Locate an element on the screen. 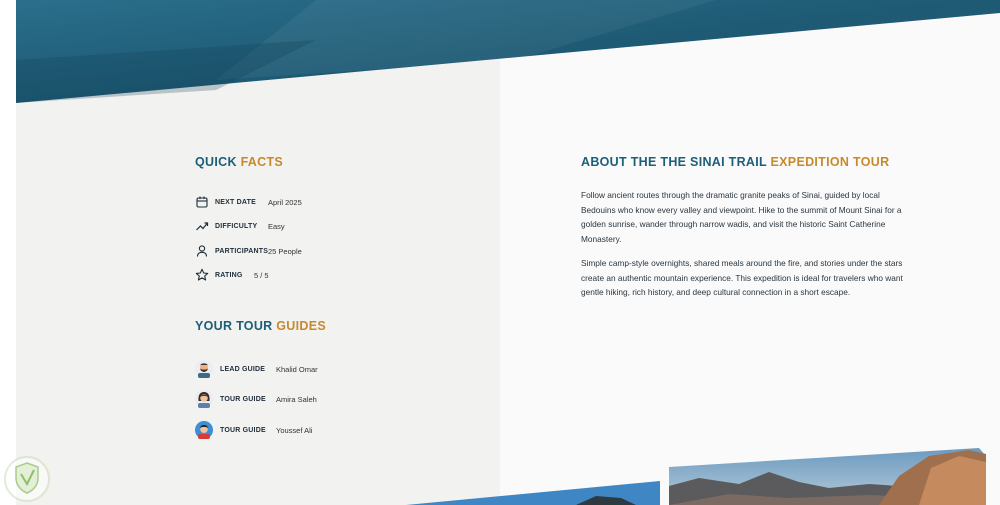 The image size is (1000, 505). fact-label: DIFFICULTY is located at coordinates (236, 226).